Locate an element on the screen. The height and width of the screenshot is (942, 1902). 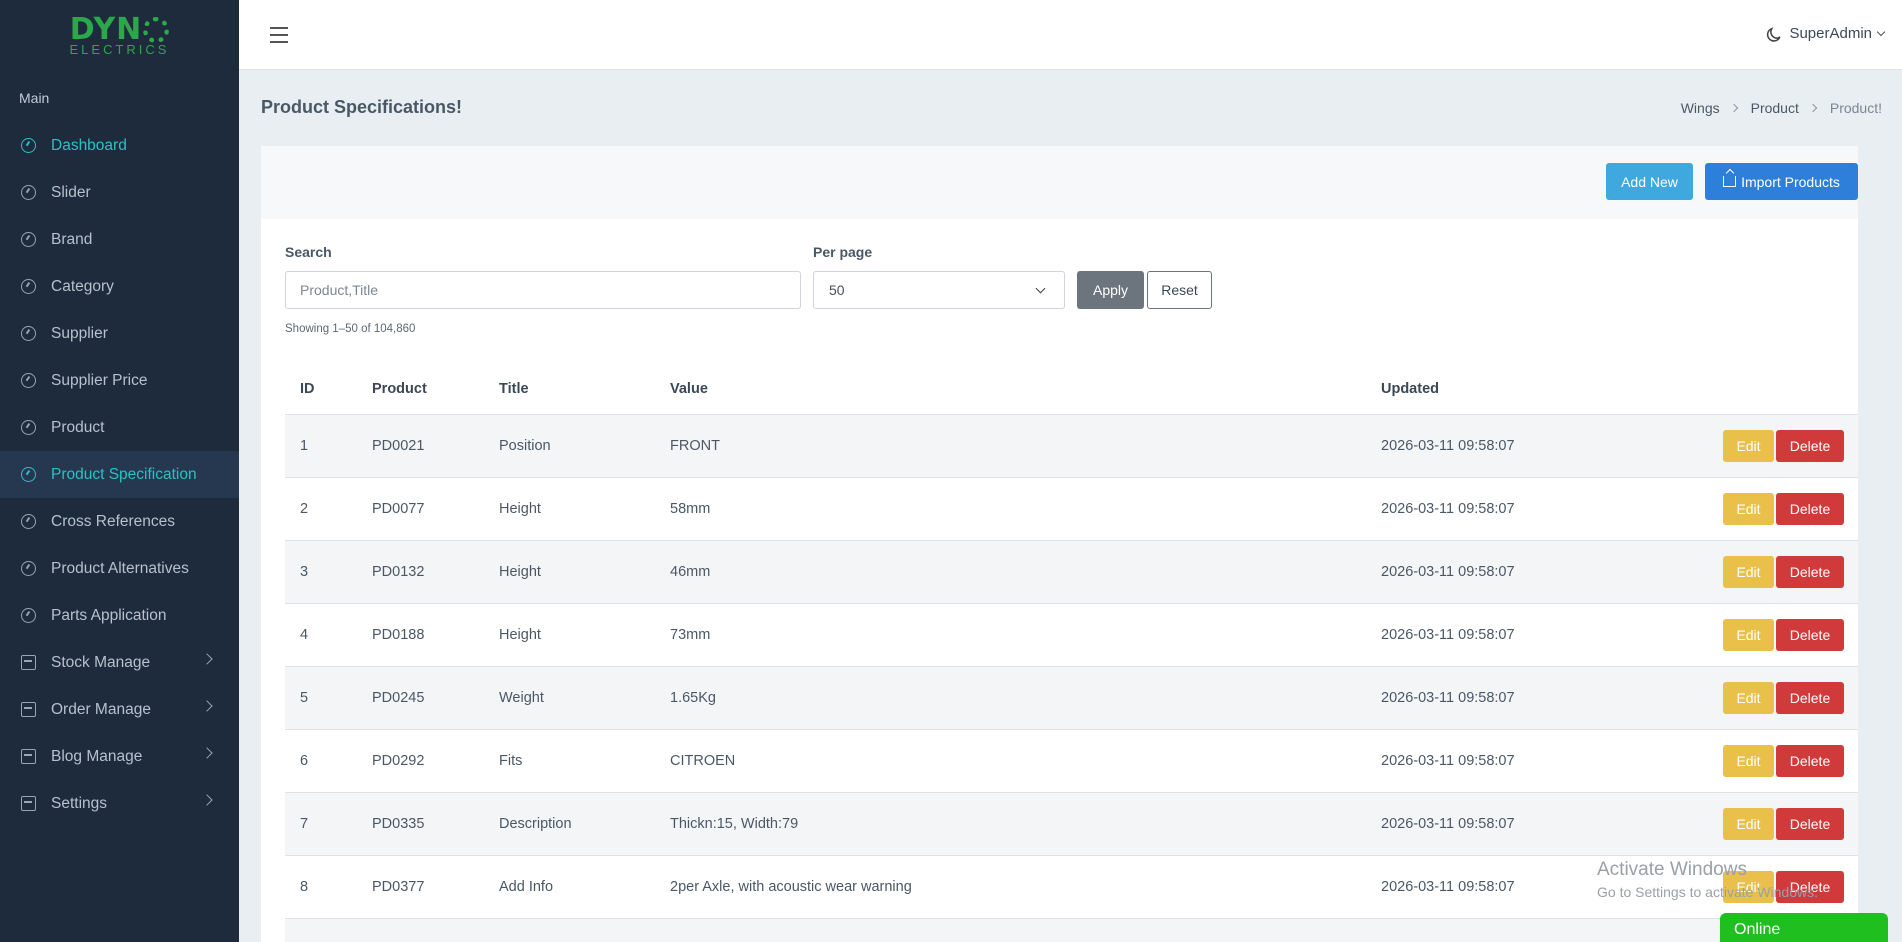
sidebar-item-product: Product is located at coordinates (119, 427).